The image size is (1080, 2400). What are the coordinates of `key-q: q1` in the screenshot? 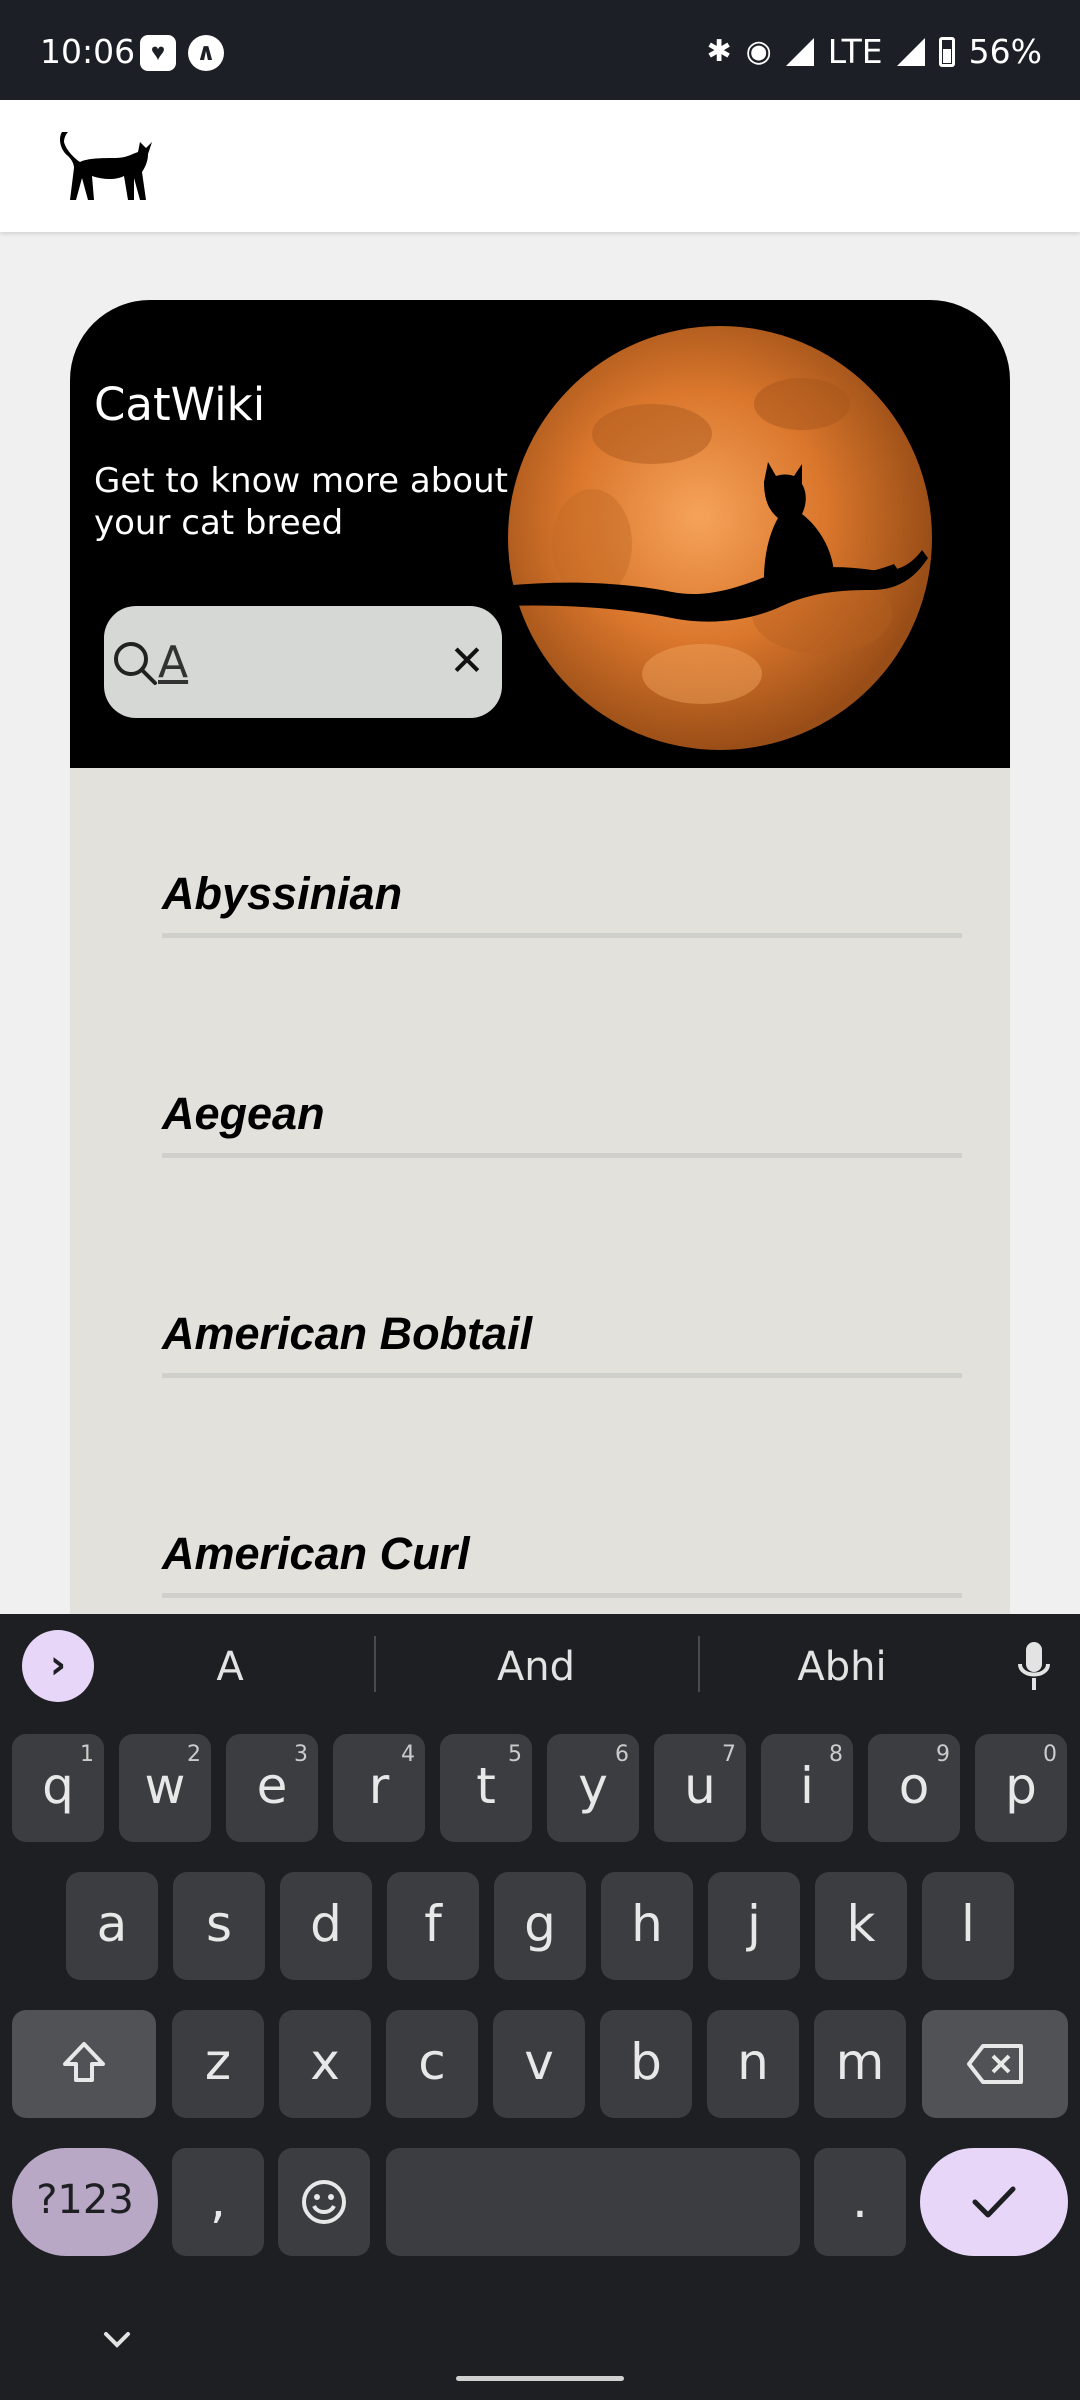 It's located at (58, 1788).